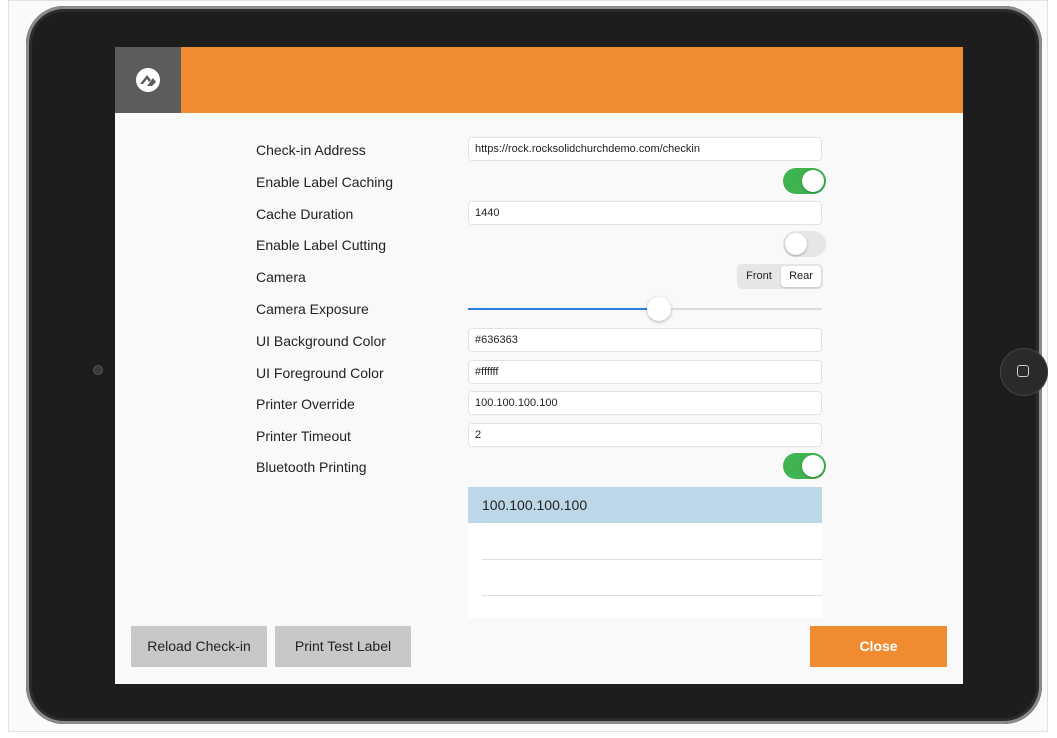  What do you see at coordinates (321, 341) in the screenshot?
I see `ui-background-color-label: UI Background Color` at bounding box center [321, 341].